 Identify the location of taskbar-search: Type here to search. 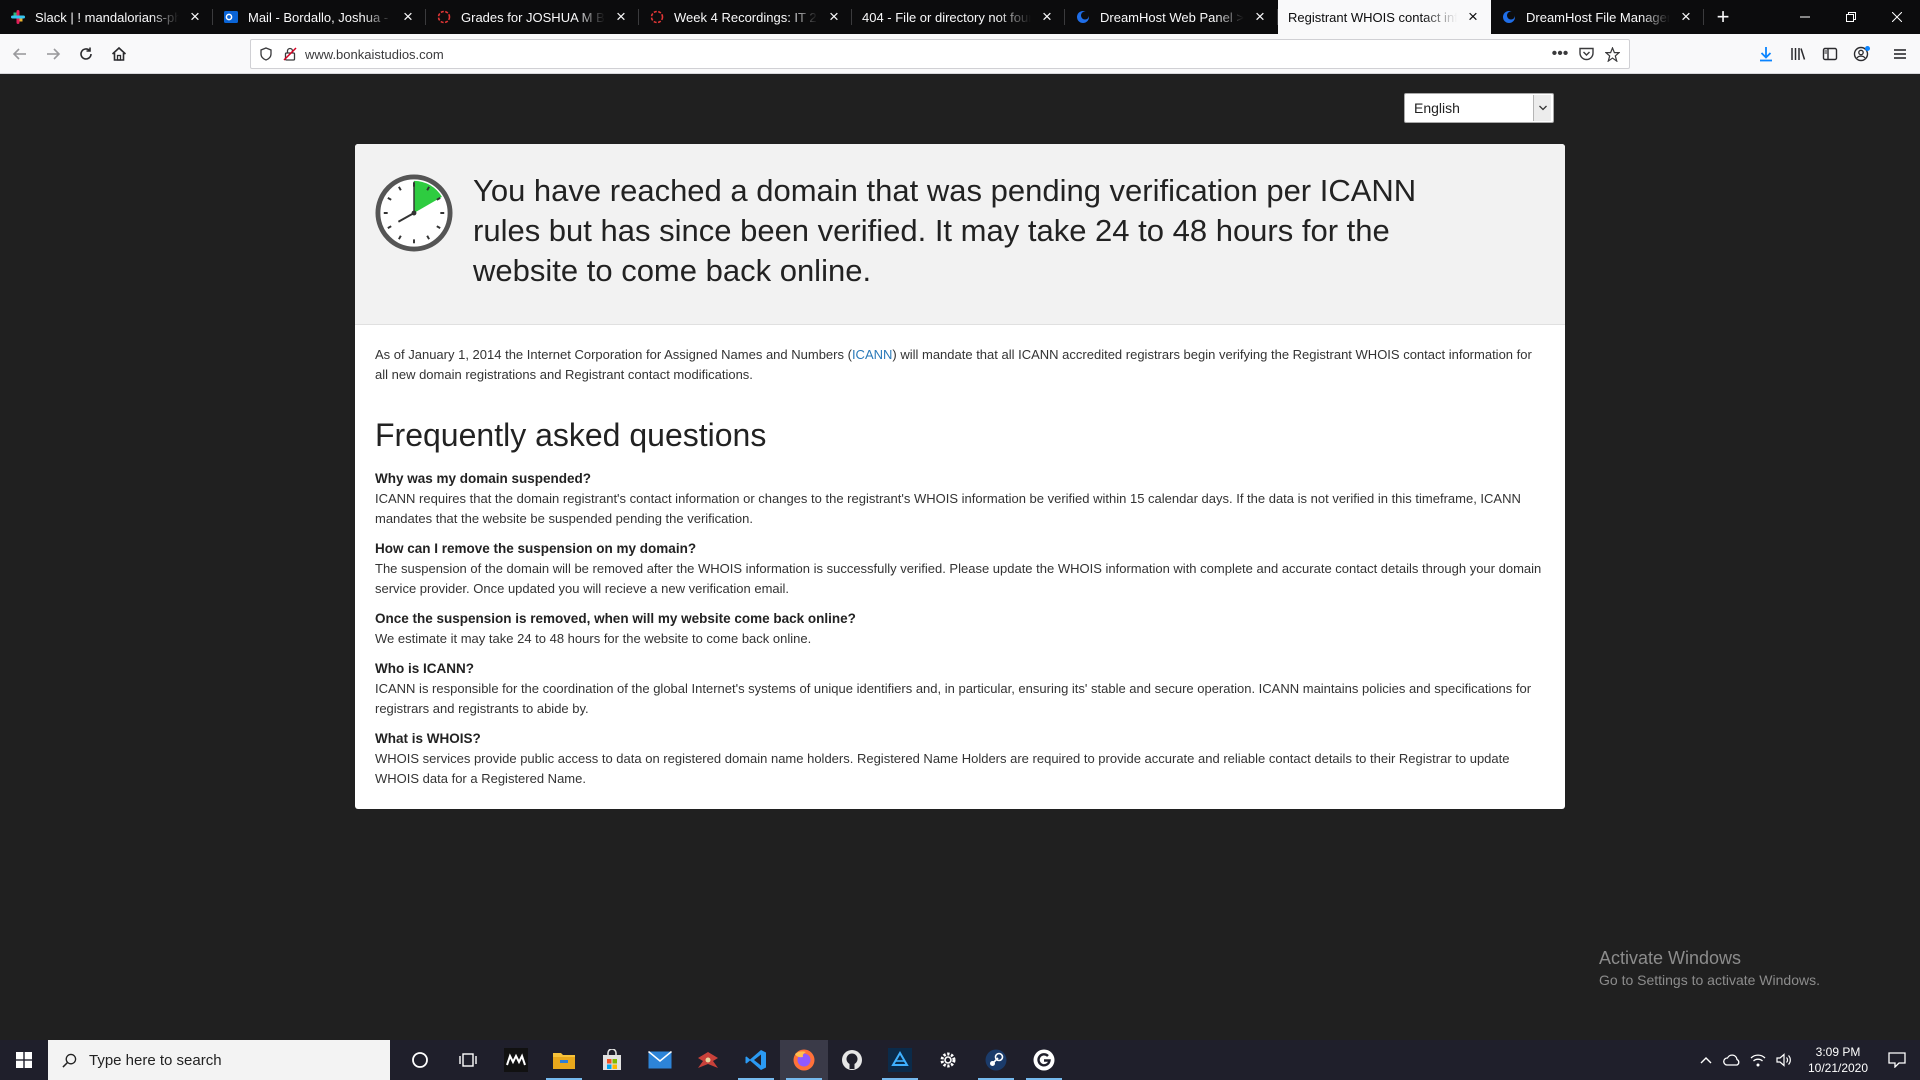
(219, 1060).